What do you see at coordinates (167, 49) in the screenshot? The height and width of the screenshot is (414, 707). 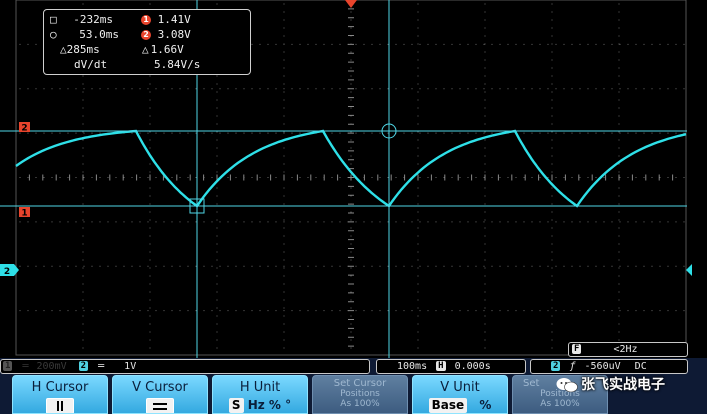 I see `v-delta-value: 1.66V` at bounding box center [167, 49].